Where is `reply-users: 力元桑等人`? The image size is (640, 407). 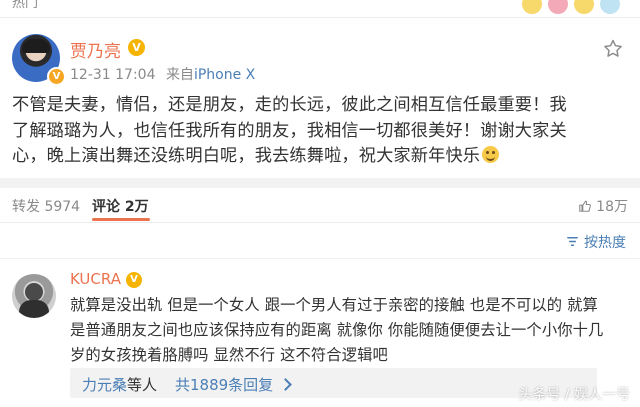 reply-users: 力元桑等人 is located at coordinates (119, 384).